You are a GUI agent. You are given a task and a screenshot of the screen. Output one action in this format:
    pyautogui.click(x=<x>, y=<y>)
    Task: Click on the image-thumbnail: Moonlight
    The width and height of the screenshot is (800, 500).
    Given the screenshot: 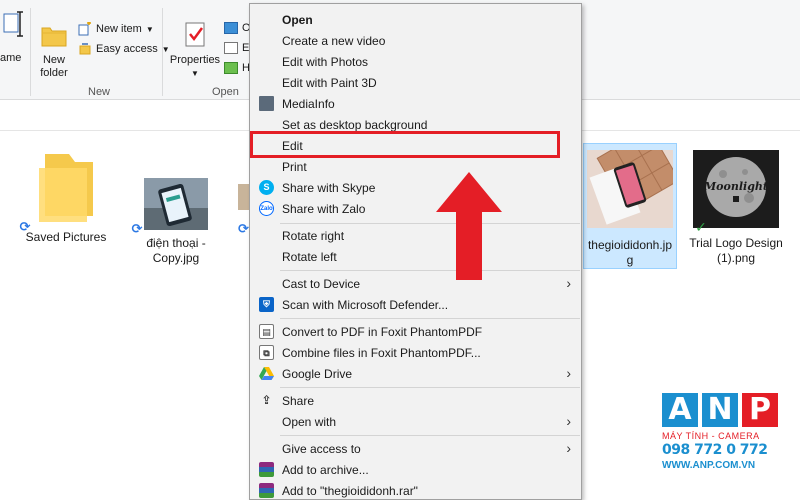 What is the action you would take?
    pyautogui.click(x=736, y=189)
    